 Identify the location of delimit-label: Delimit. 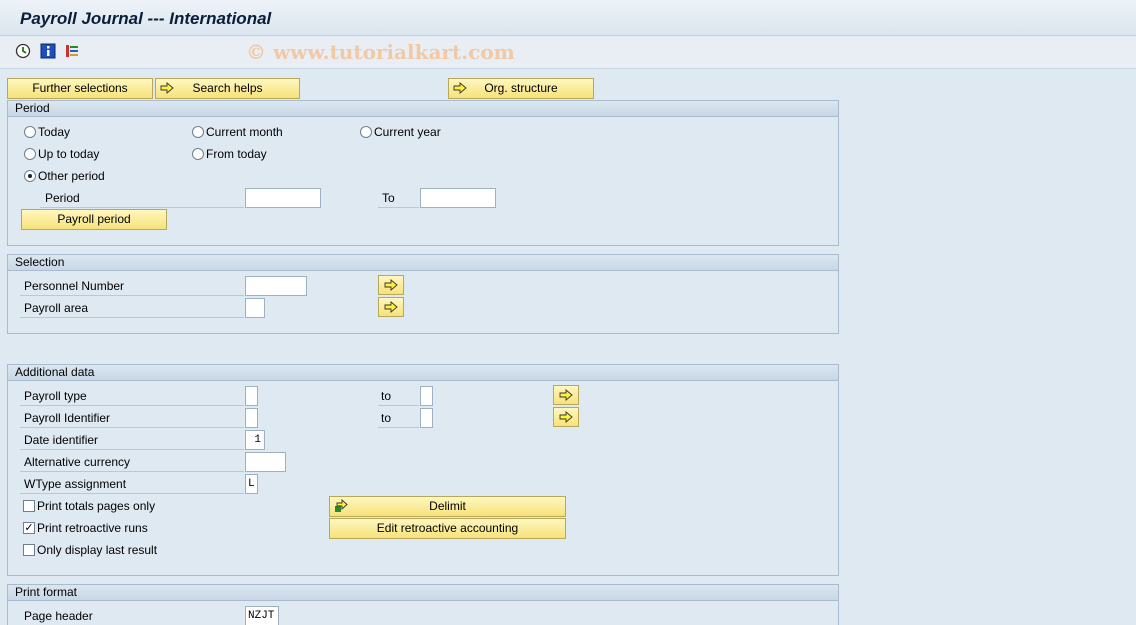
(447, 506).